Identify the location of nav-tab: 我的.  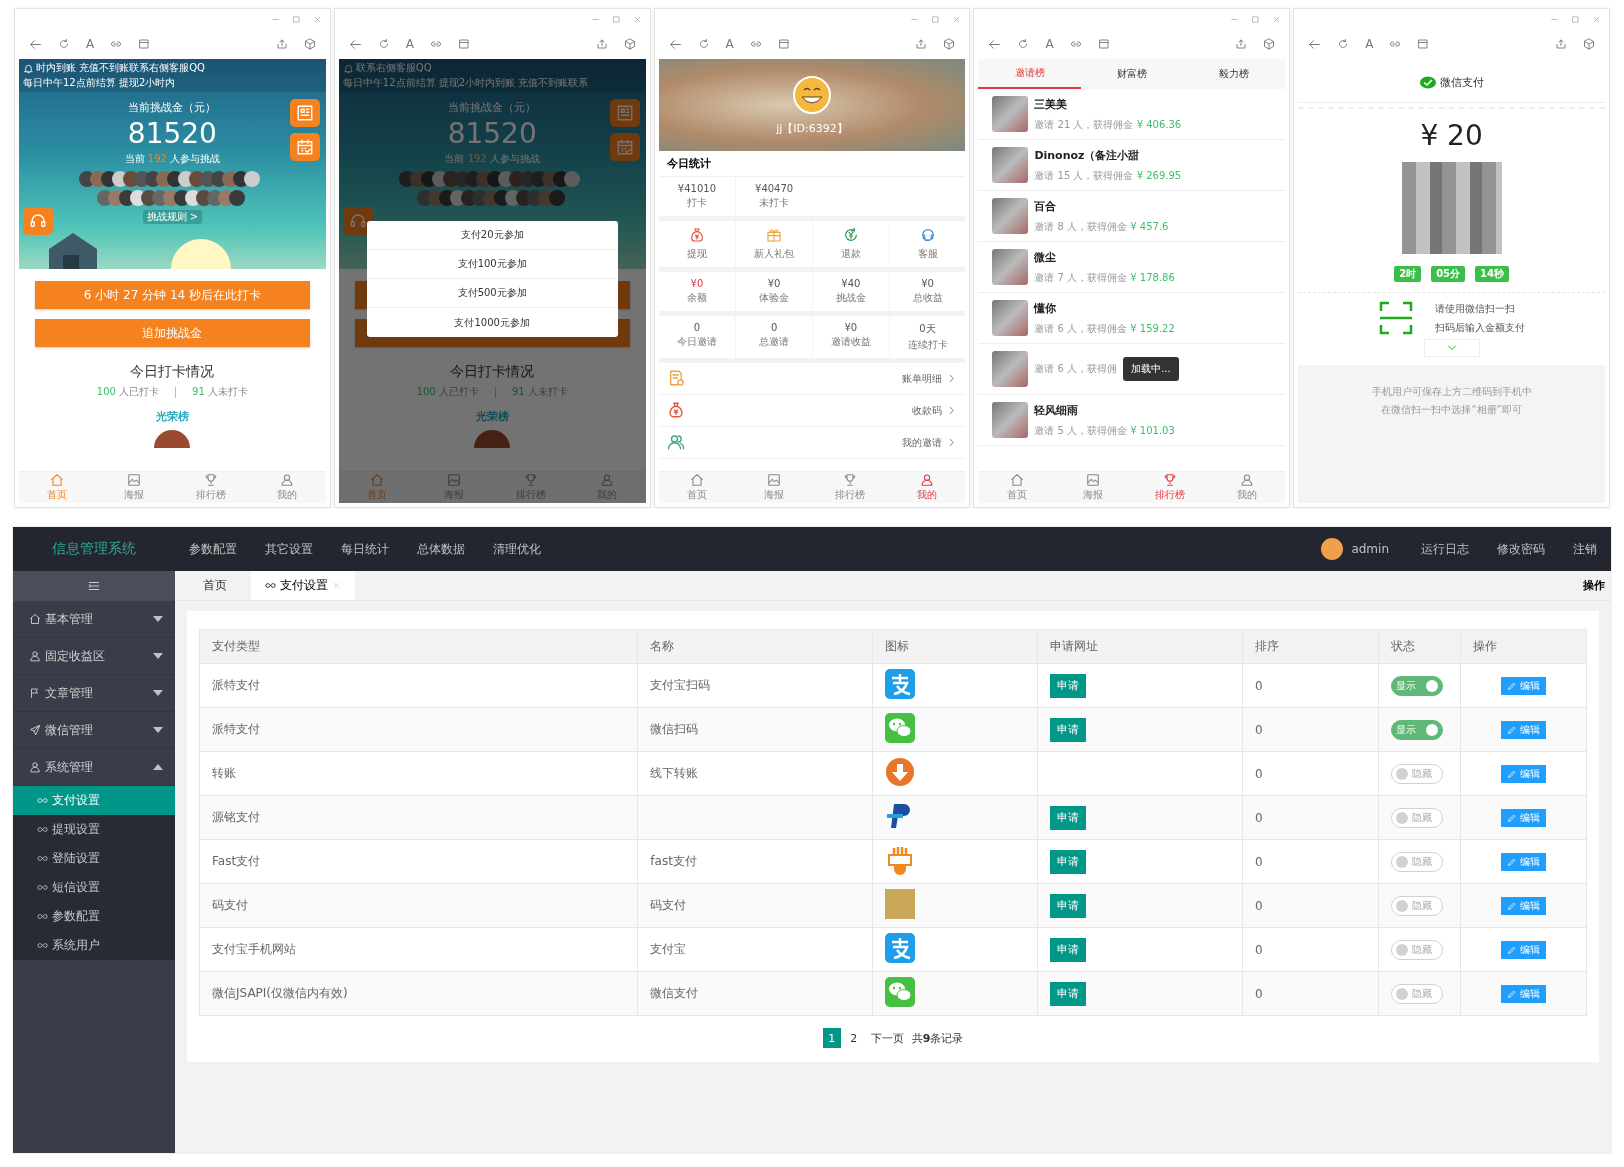
(927, 487).